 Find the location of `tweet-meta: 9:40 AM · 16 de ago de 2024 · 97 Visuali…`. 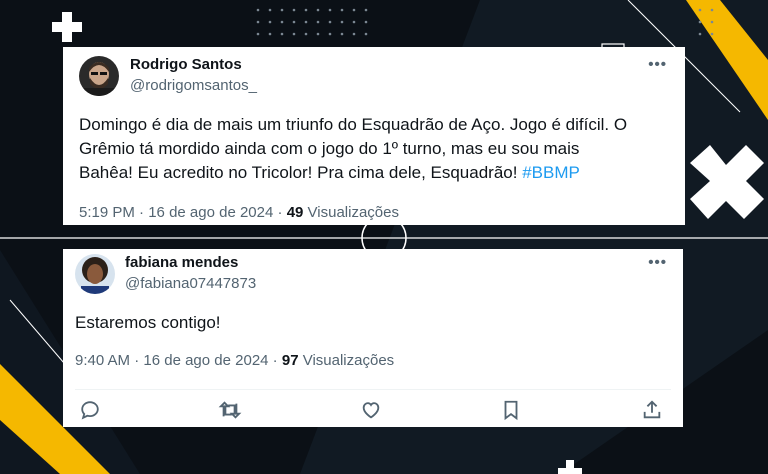

tweet-meta: 9:40 AM · 16 de ago de 2024 · 97 Visuali… is located at coordinates (235, 360).